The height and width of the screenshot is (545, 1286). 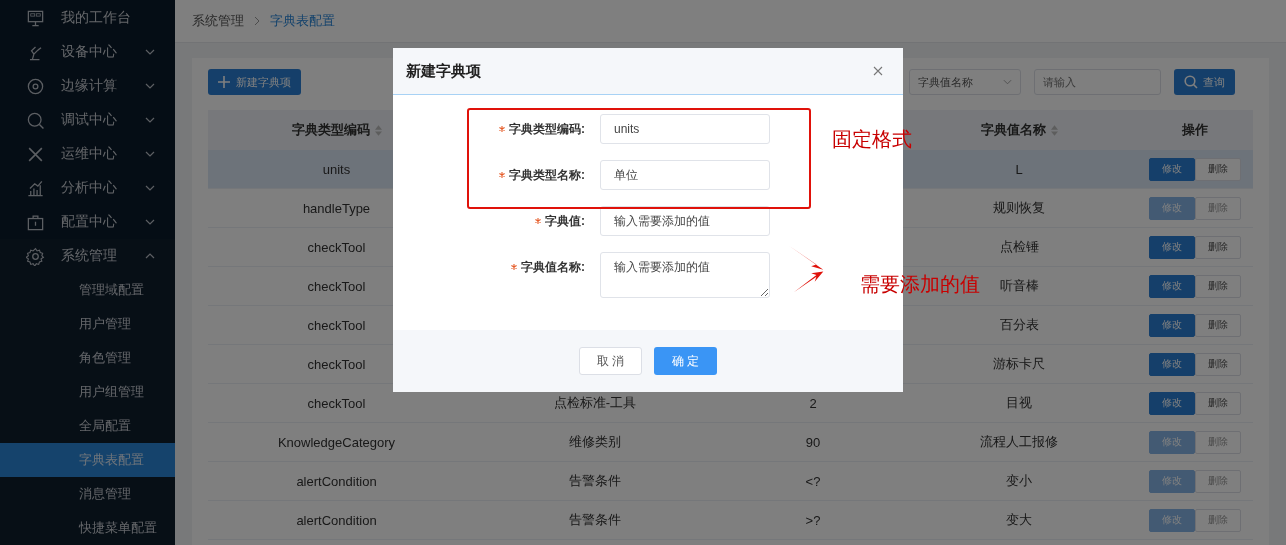 What do you see at coordinates (1019, 247) in the screenshot?
I see `table-cell: 点检锤` at bounding box center [1019, 247].